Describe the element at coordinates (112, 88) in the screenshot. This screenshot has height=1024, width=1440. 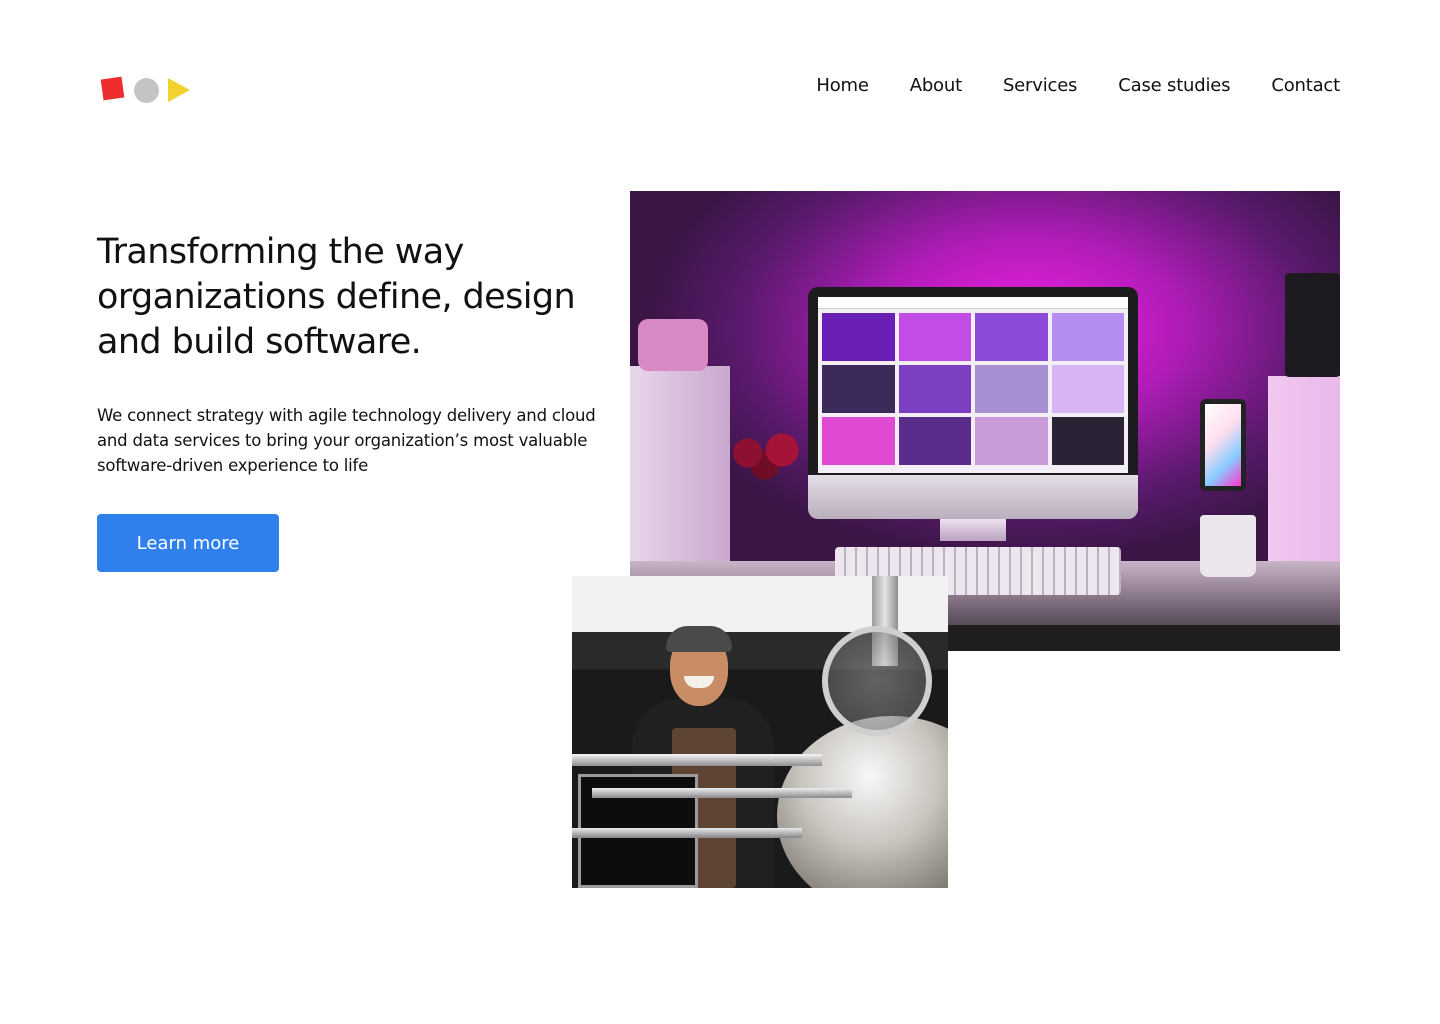
I see `logo-red-square-icon` at that location.